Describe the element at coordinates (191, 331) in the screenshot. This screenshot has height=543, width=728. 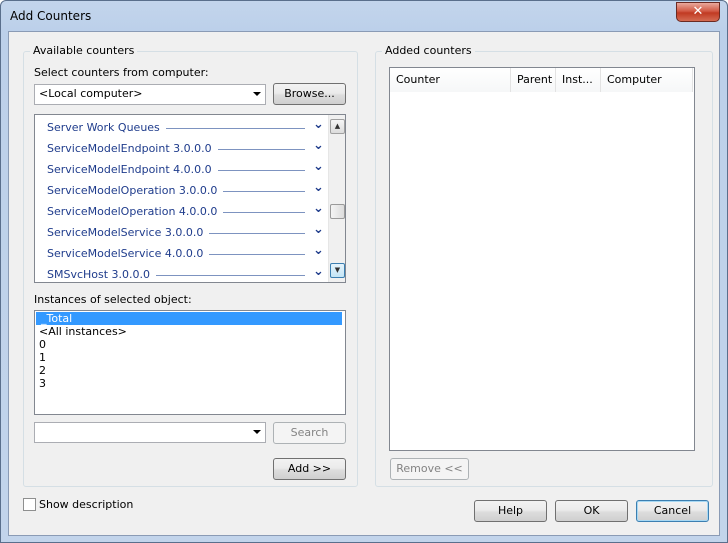
I see `instance-list-item: <All instances>` at that location.